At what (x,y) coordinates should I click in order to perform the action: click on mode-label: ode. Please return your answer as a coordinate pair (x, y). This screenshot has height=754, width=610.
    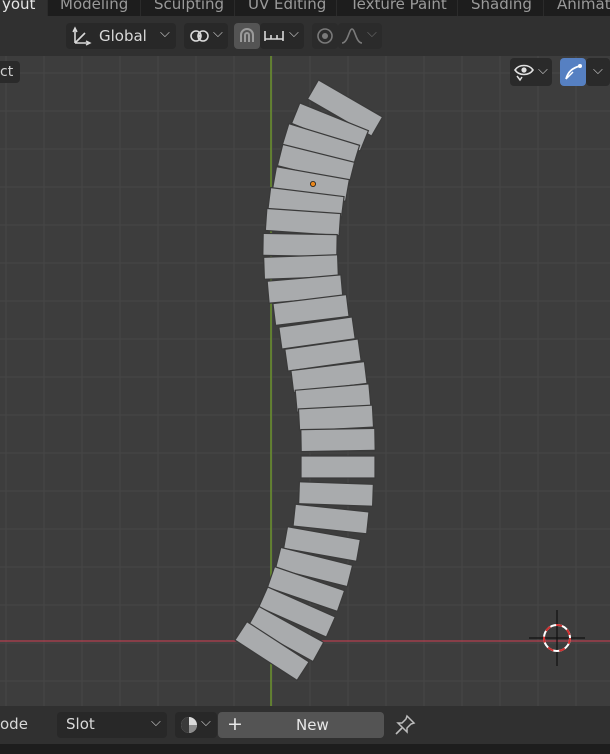
    Looking at the image, I should click on (14, 724).